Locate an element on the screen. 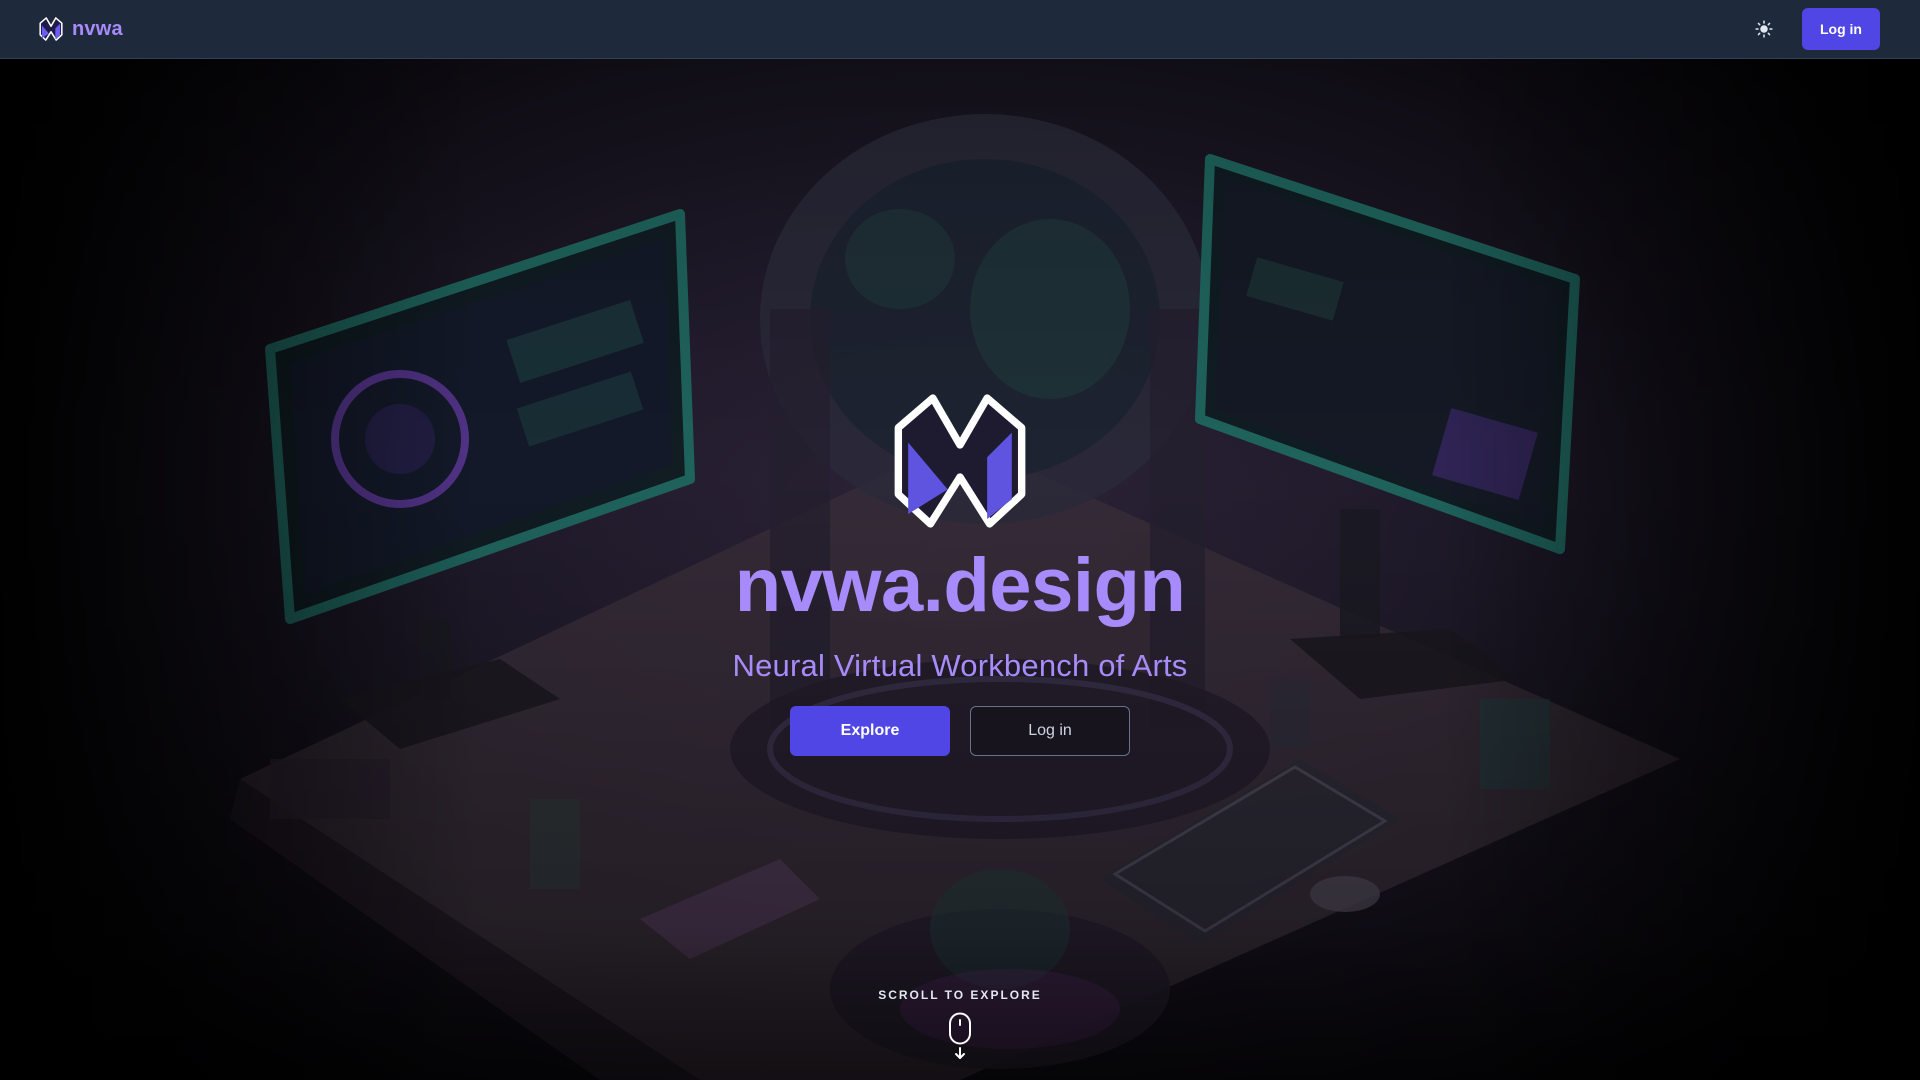  sun-icon is located at coordinates (1764, 29).